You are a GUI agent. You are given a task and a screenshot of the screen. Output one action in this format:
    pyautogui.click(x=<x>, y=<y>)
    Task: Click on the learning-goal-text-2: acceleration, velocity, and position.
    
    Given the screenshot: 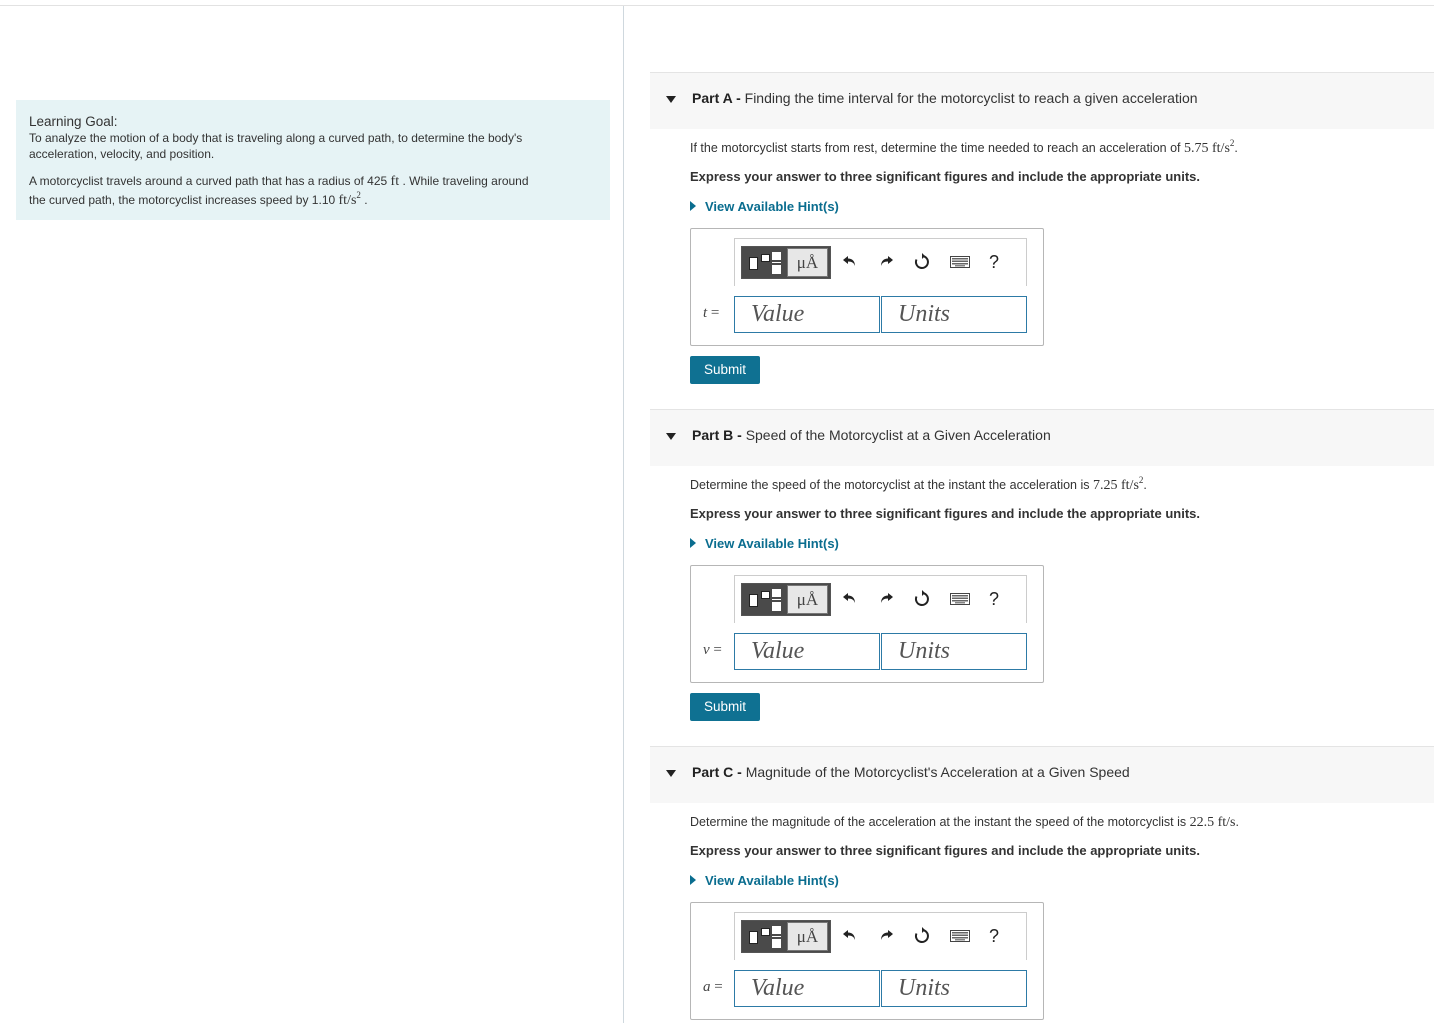 What is the action you would take?
    pyautogui.click(x=122, y=154)
    